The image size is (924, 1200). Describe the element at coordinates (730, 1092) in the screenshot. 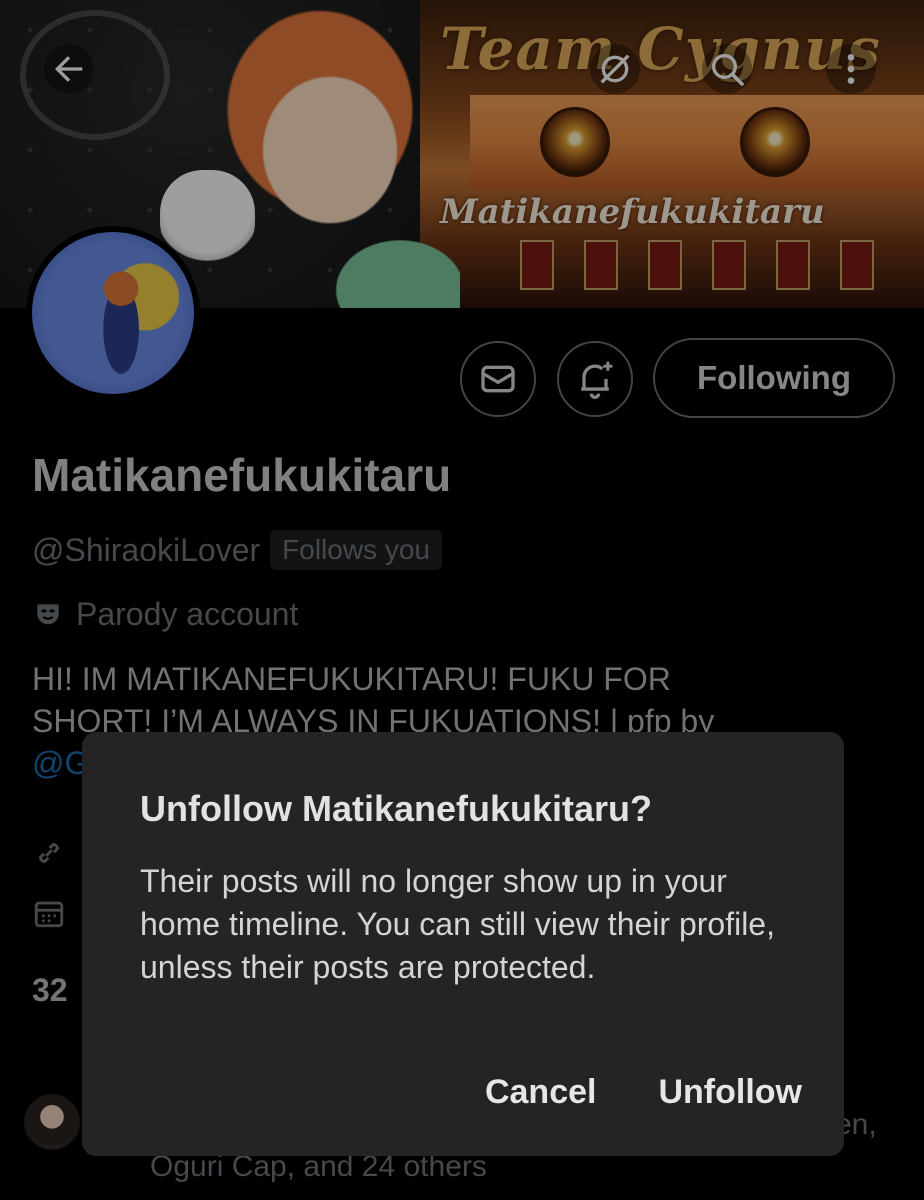

I see `unfollow-button: Unfollow` at that location.